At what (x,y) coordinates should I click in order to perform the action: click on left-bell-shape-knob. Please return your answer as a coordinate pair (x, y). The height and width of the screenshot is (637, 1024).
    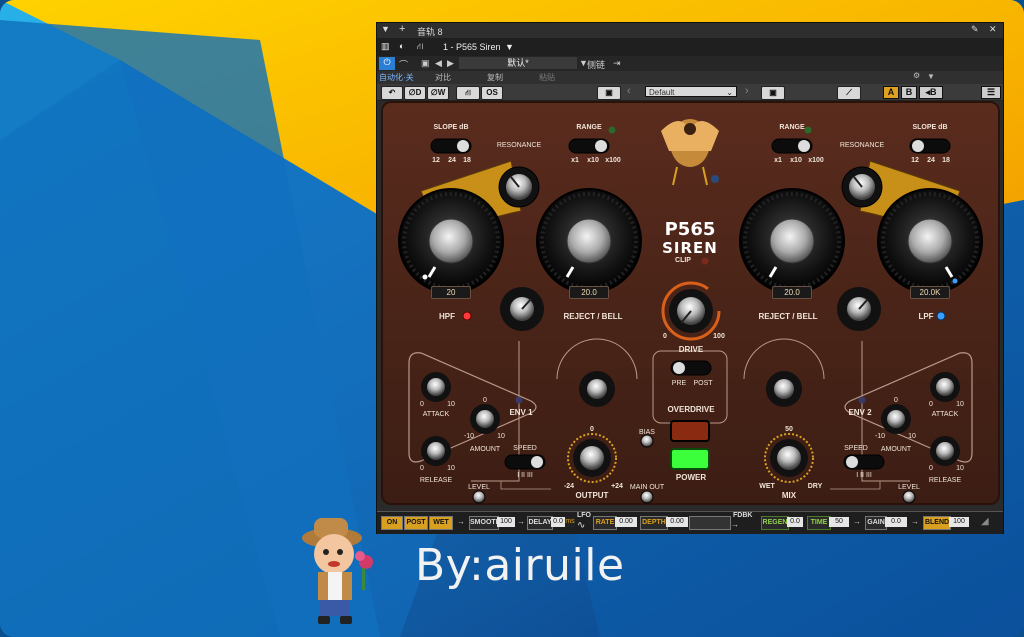
    Looking at the image, I should click on (597, 372).